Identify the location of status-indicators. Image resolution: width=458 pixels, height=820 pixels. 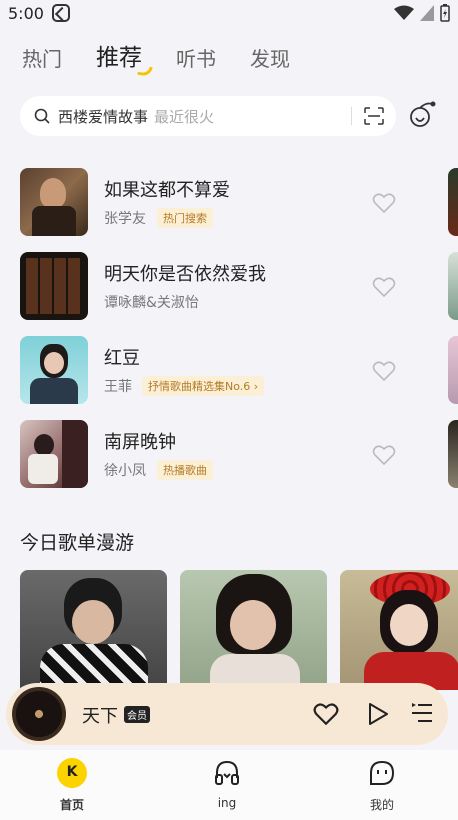
(422, 13).